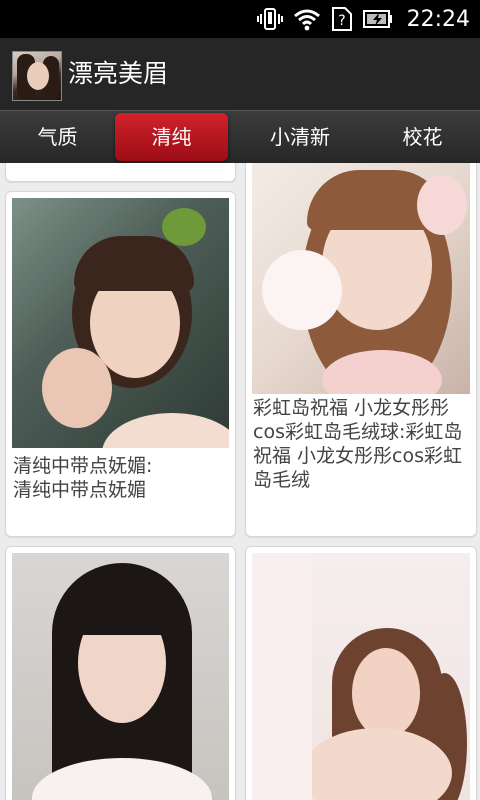 The height and width of the screenshot is (800, 480). What do you see at coordinates (37, 76) in the screenshot?
I see `app-icon` at bounding box center [37, 76].